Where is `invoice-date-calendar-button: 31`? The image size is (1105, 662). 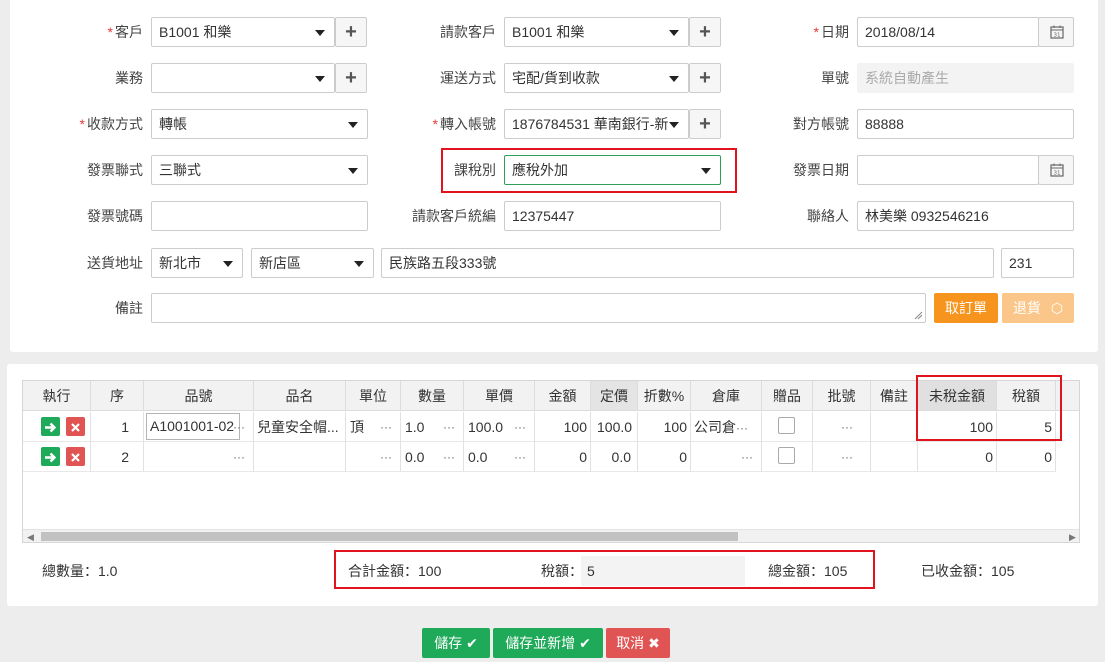 invoice-date-calendar-button: 31 is located at coordinates (1056, 170).